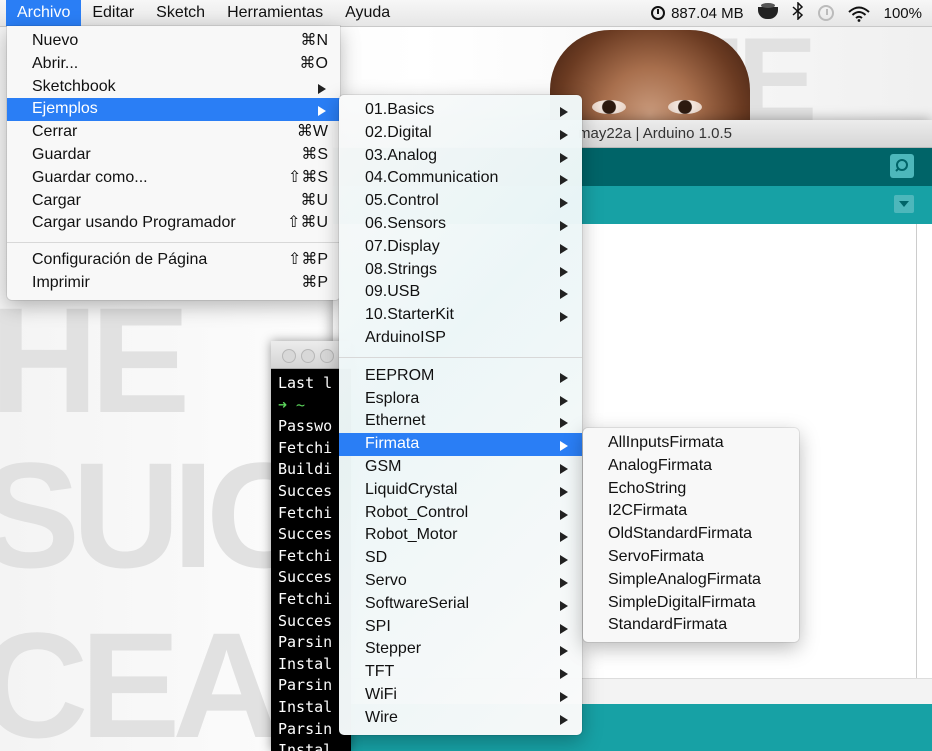  I want to click on menu-item-sketchbook: Sketchbook, so click(173, 87).